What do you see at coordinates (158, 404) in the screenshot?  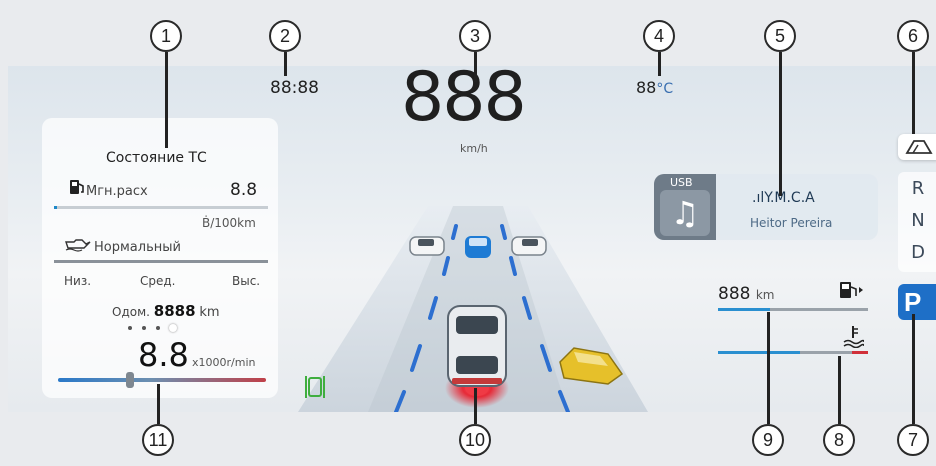 I see `callout-11-leader` at bounding box center [158, 404].